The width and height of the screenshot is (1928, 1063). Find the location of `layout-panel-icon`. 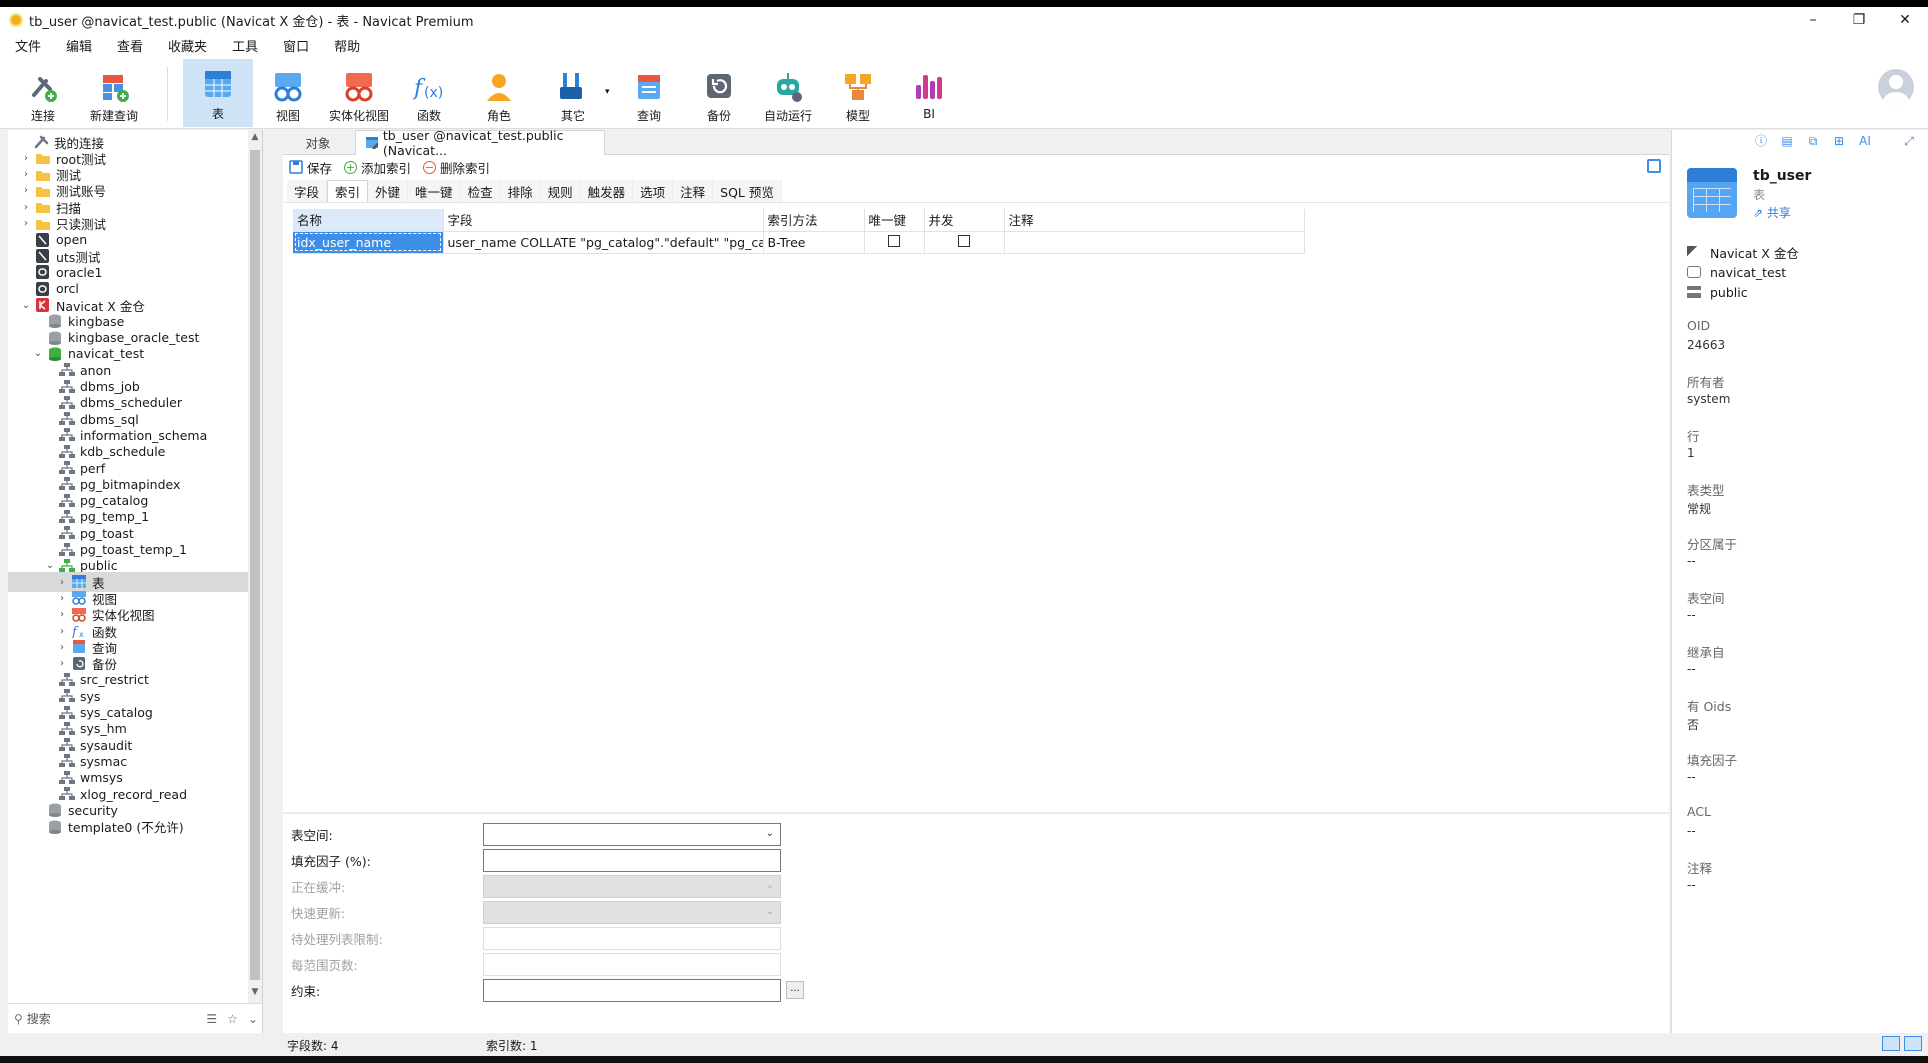

layout-panel-icon is located at coordinates (1913, 1043).